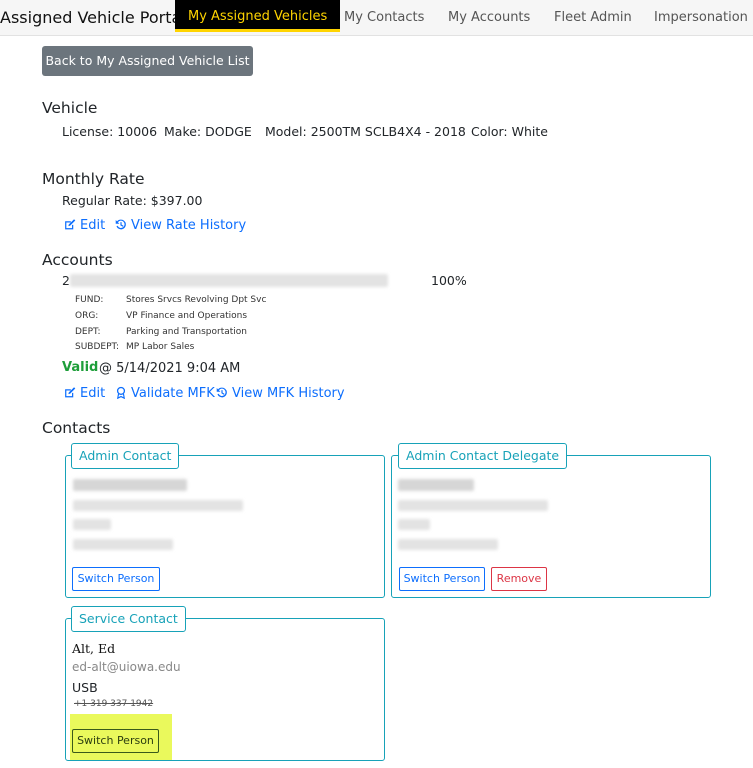  Describe the element at coordinates (125, 456) in the screenshot. I see `admin-contact-legend: Admin Contact` at that location.